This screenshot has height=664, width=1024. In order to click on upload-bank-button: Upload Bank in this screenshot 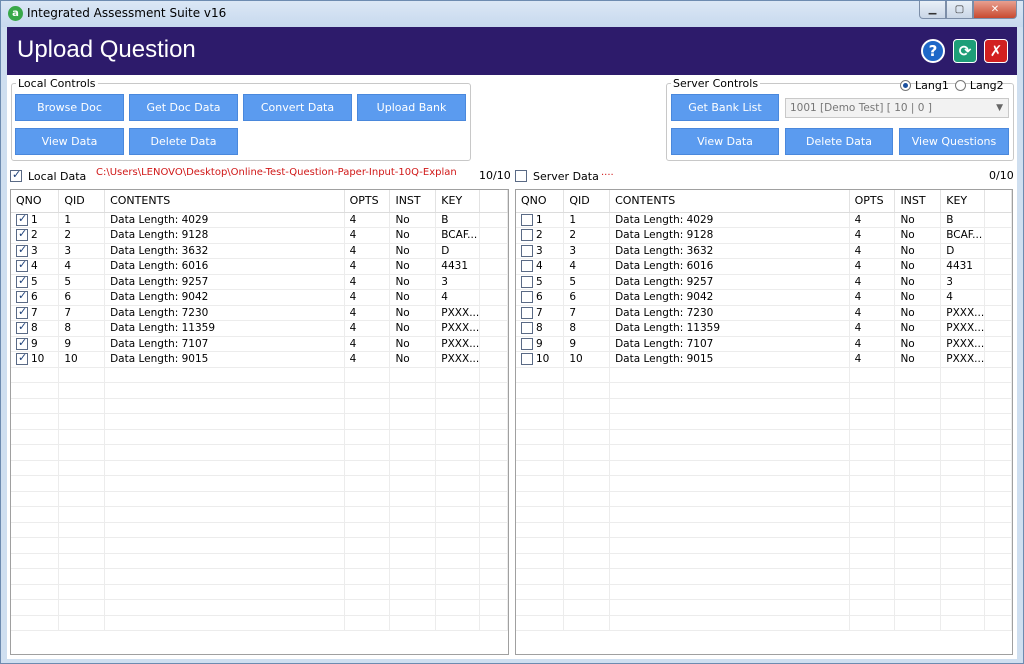, I will do `click(411, 107)`.